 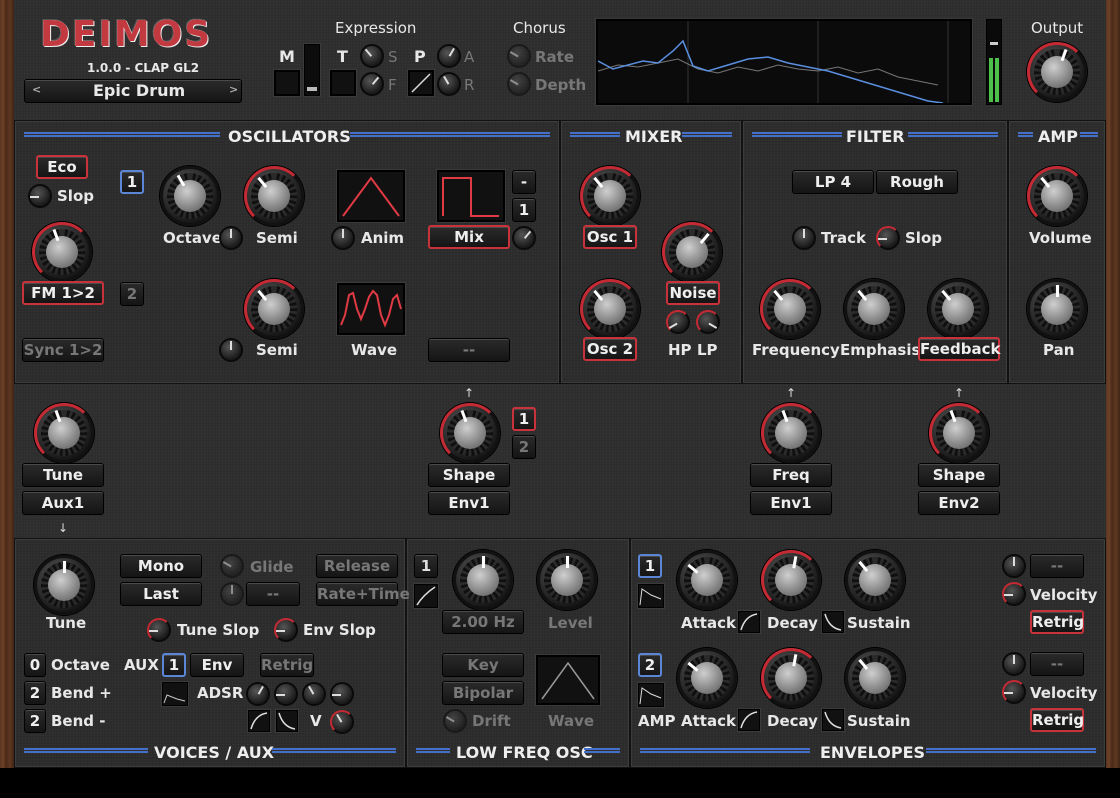 What do you see at coordinates (343, 238) in the screenshot?
I see `anim-knob` at bounding box center [343, 238].